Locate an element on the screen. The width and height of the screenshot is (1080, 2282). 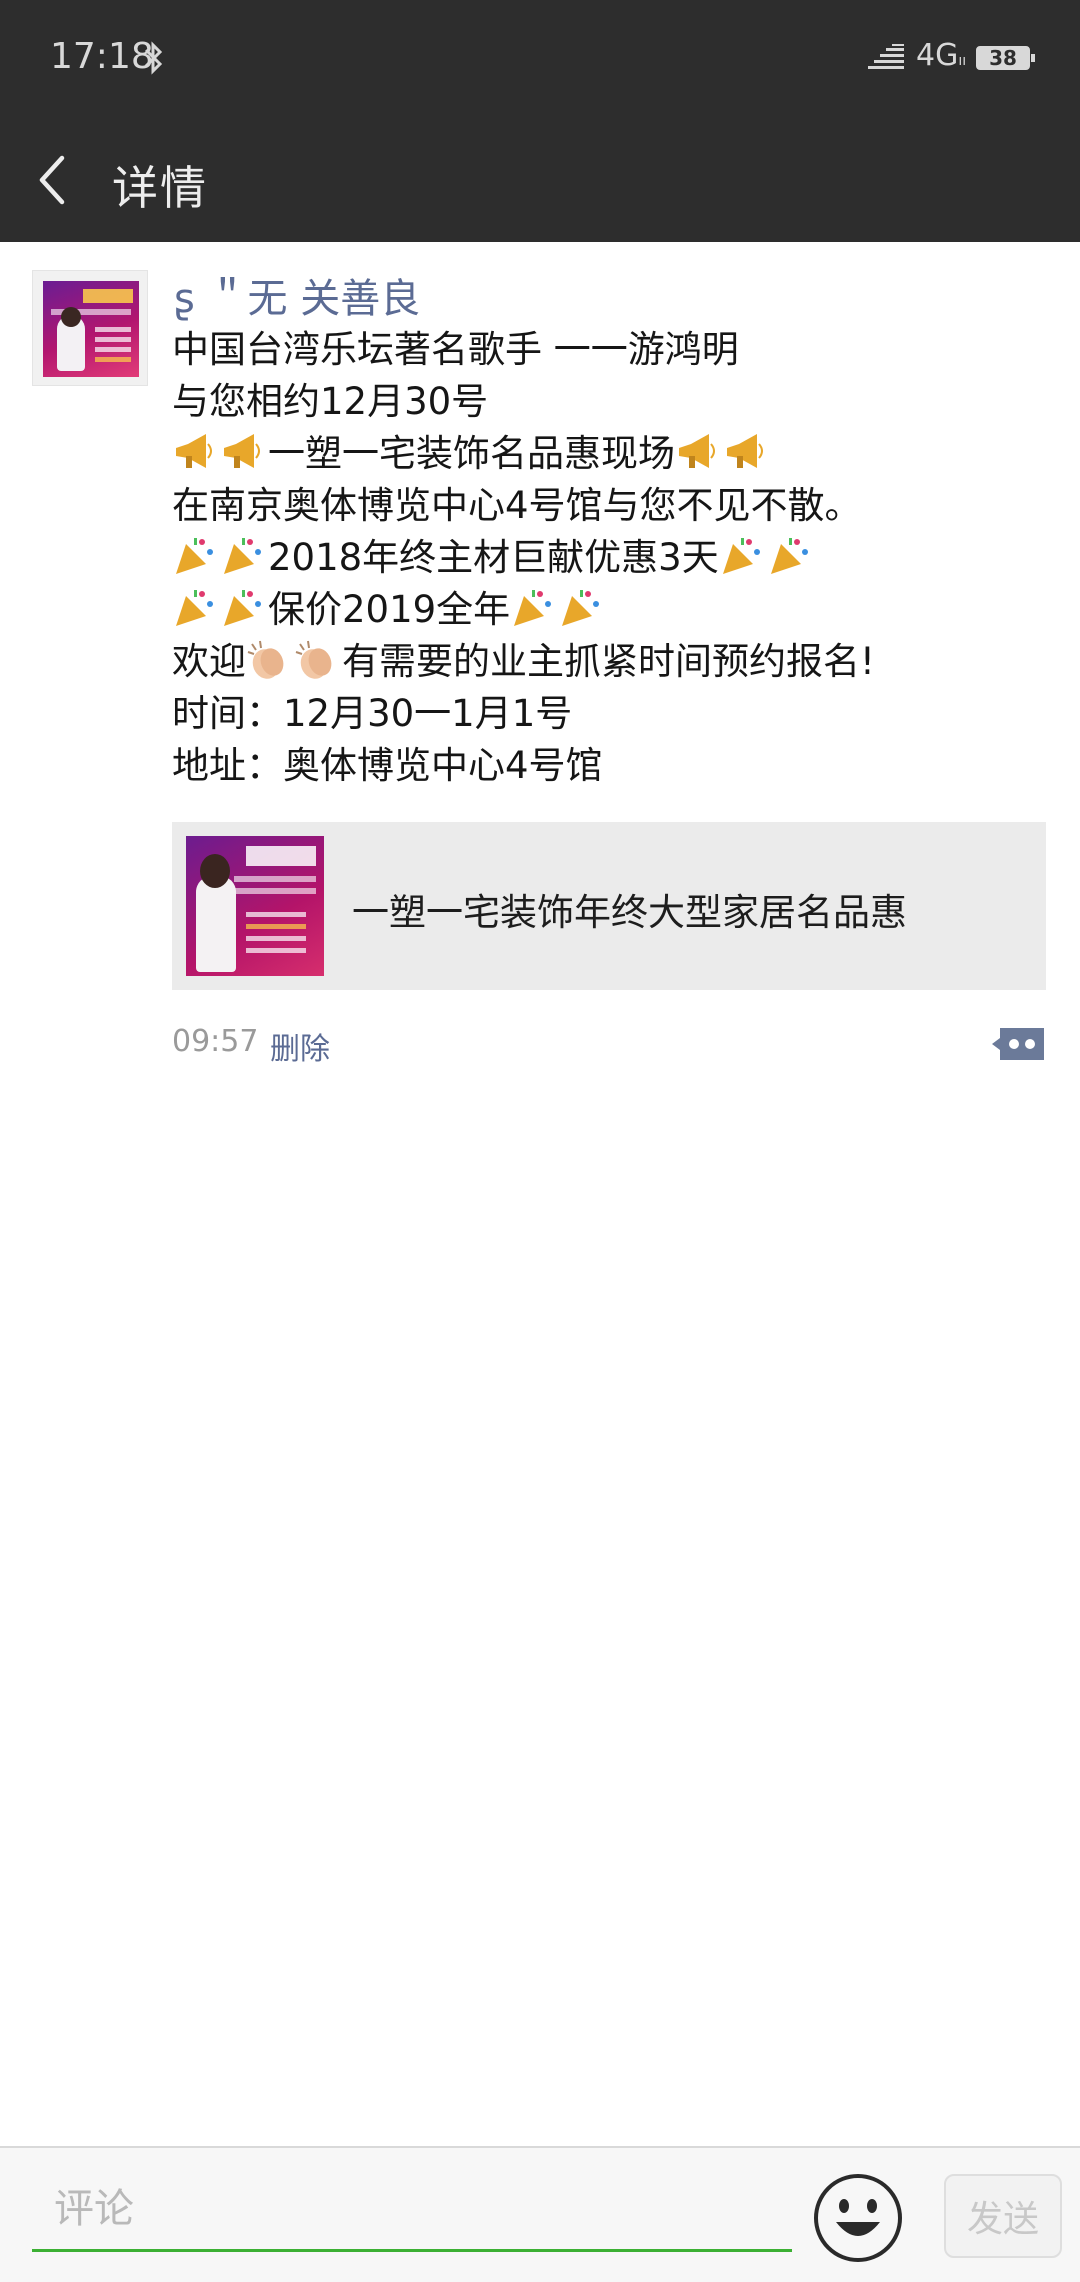
link-title: 一塑一宅装饰年终大型家居名品惠 is located at coordinates (629, 912).